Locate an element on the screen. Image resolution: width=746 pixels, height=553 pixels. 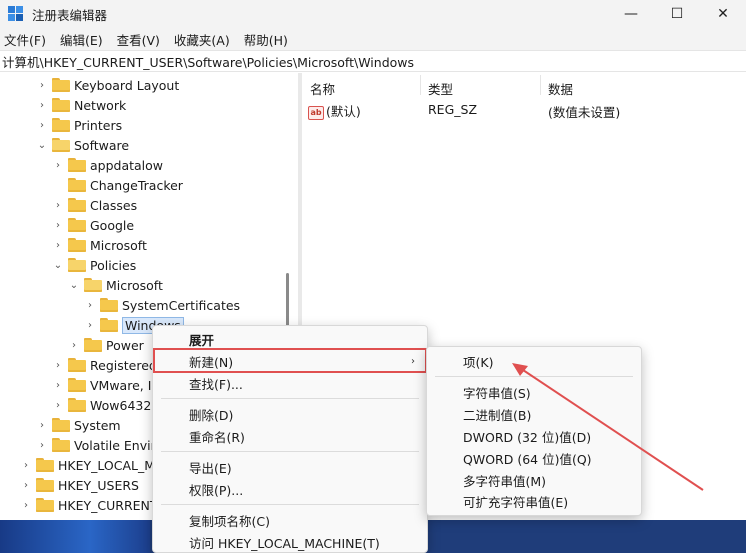
tree-node: ⌄ Microsoft is located at coordinates (115, 285).